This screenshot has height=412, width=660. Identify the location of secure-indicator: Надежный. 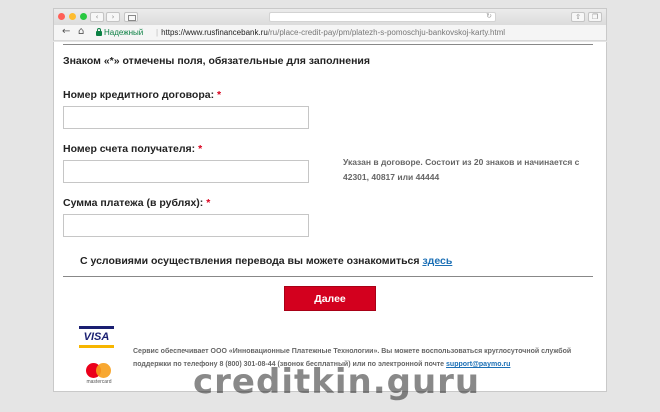
(119, 32).